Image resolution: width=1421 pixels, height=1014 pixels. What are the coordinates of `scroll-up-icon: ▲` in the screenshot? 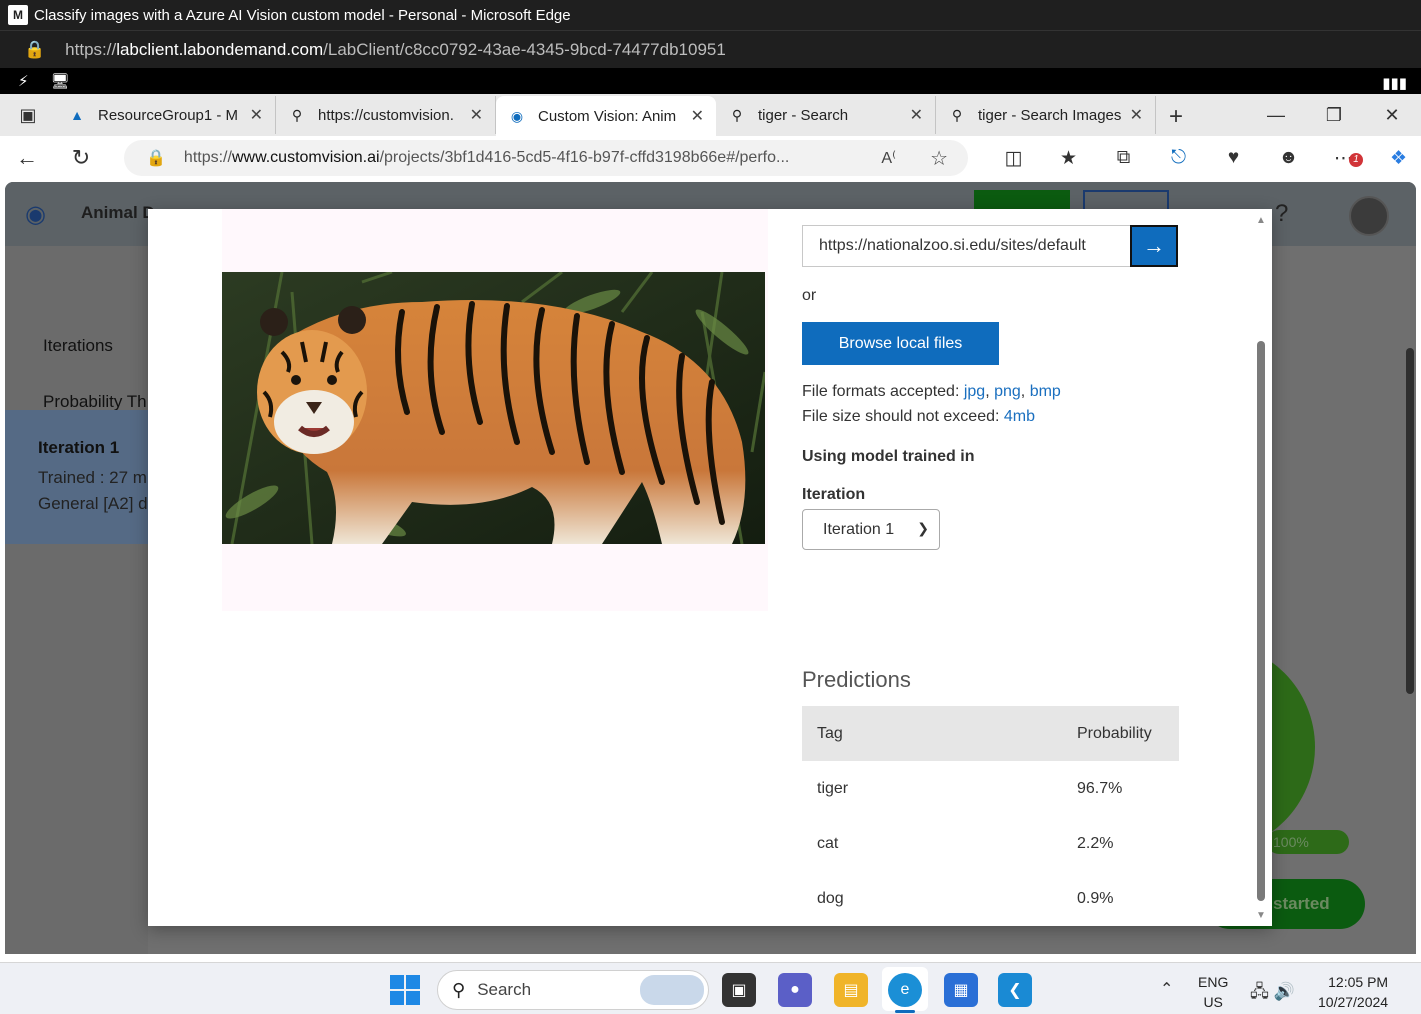 It's located at (1261, 220).